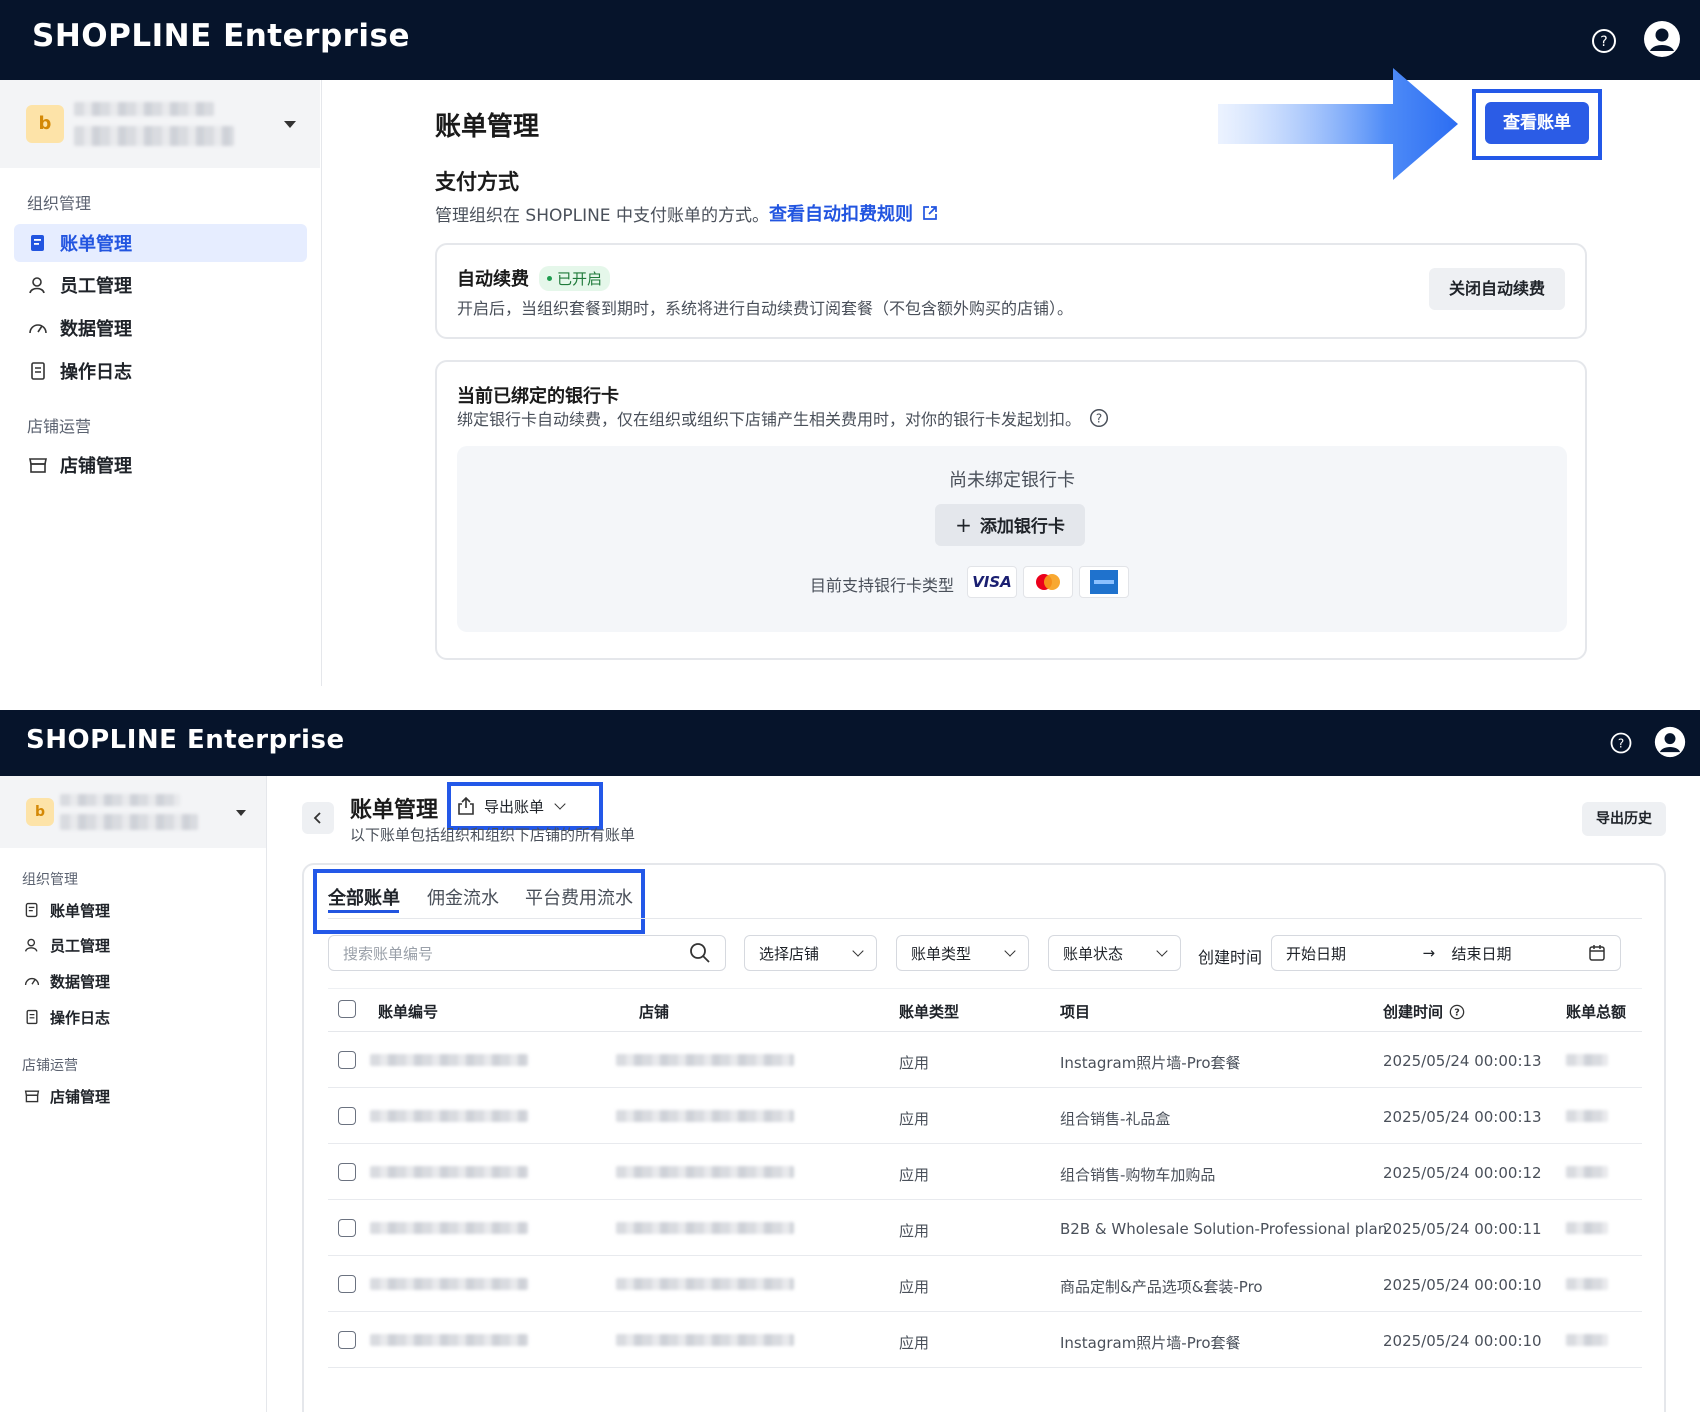 The image size is (1700, 1412). Describe the element at coordinates (765, 308) in the screenshot. I see `auto-renew-description: 开启后，当组织套餐到期时，系统将进行自动续费订阅套餐（不包含额外购买的店铺）。` at that location.